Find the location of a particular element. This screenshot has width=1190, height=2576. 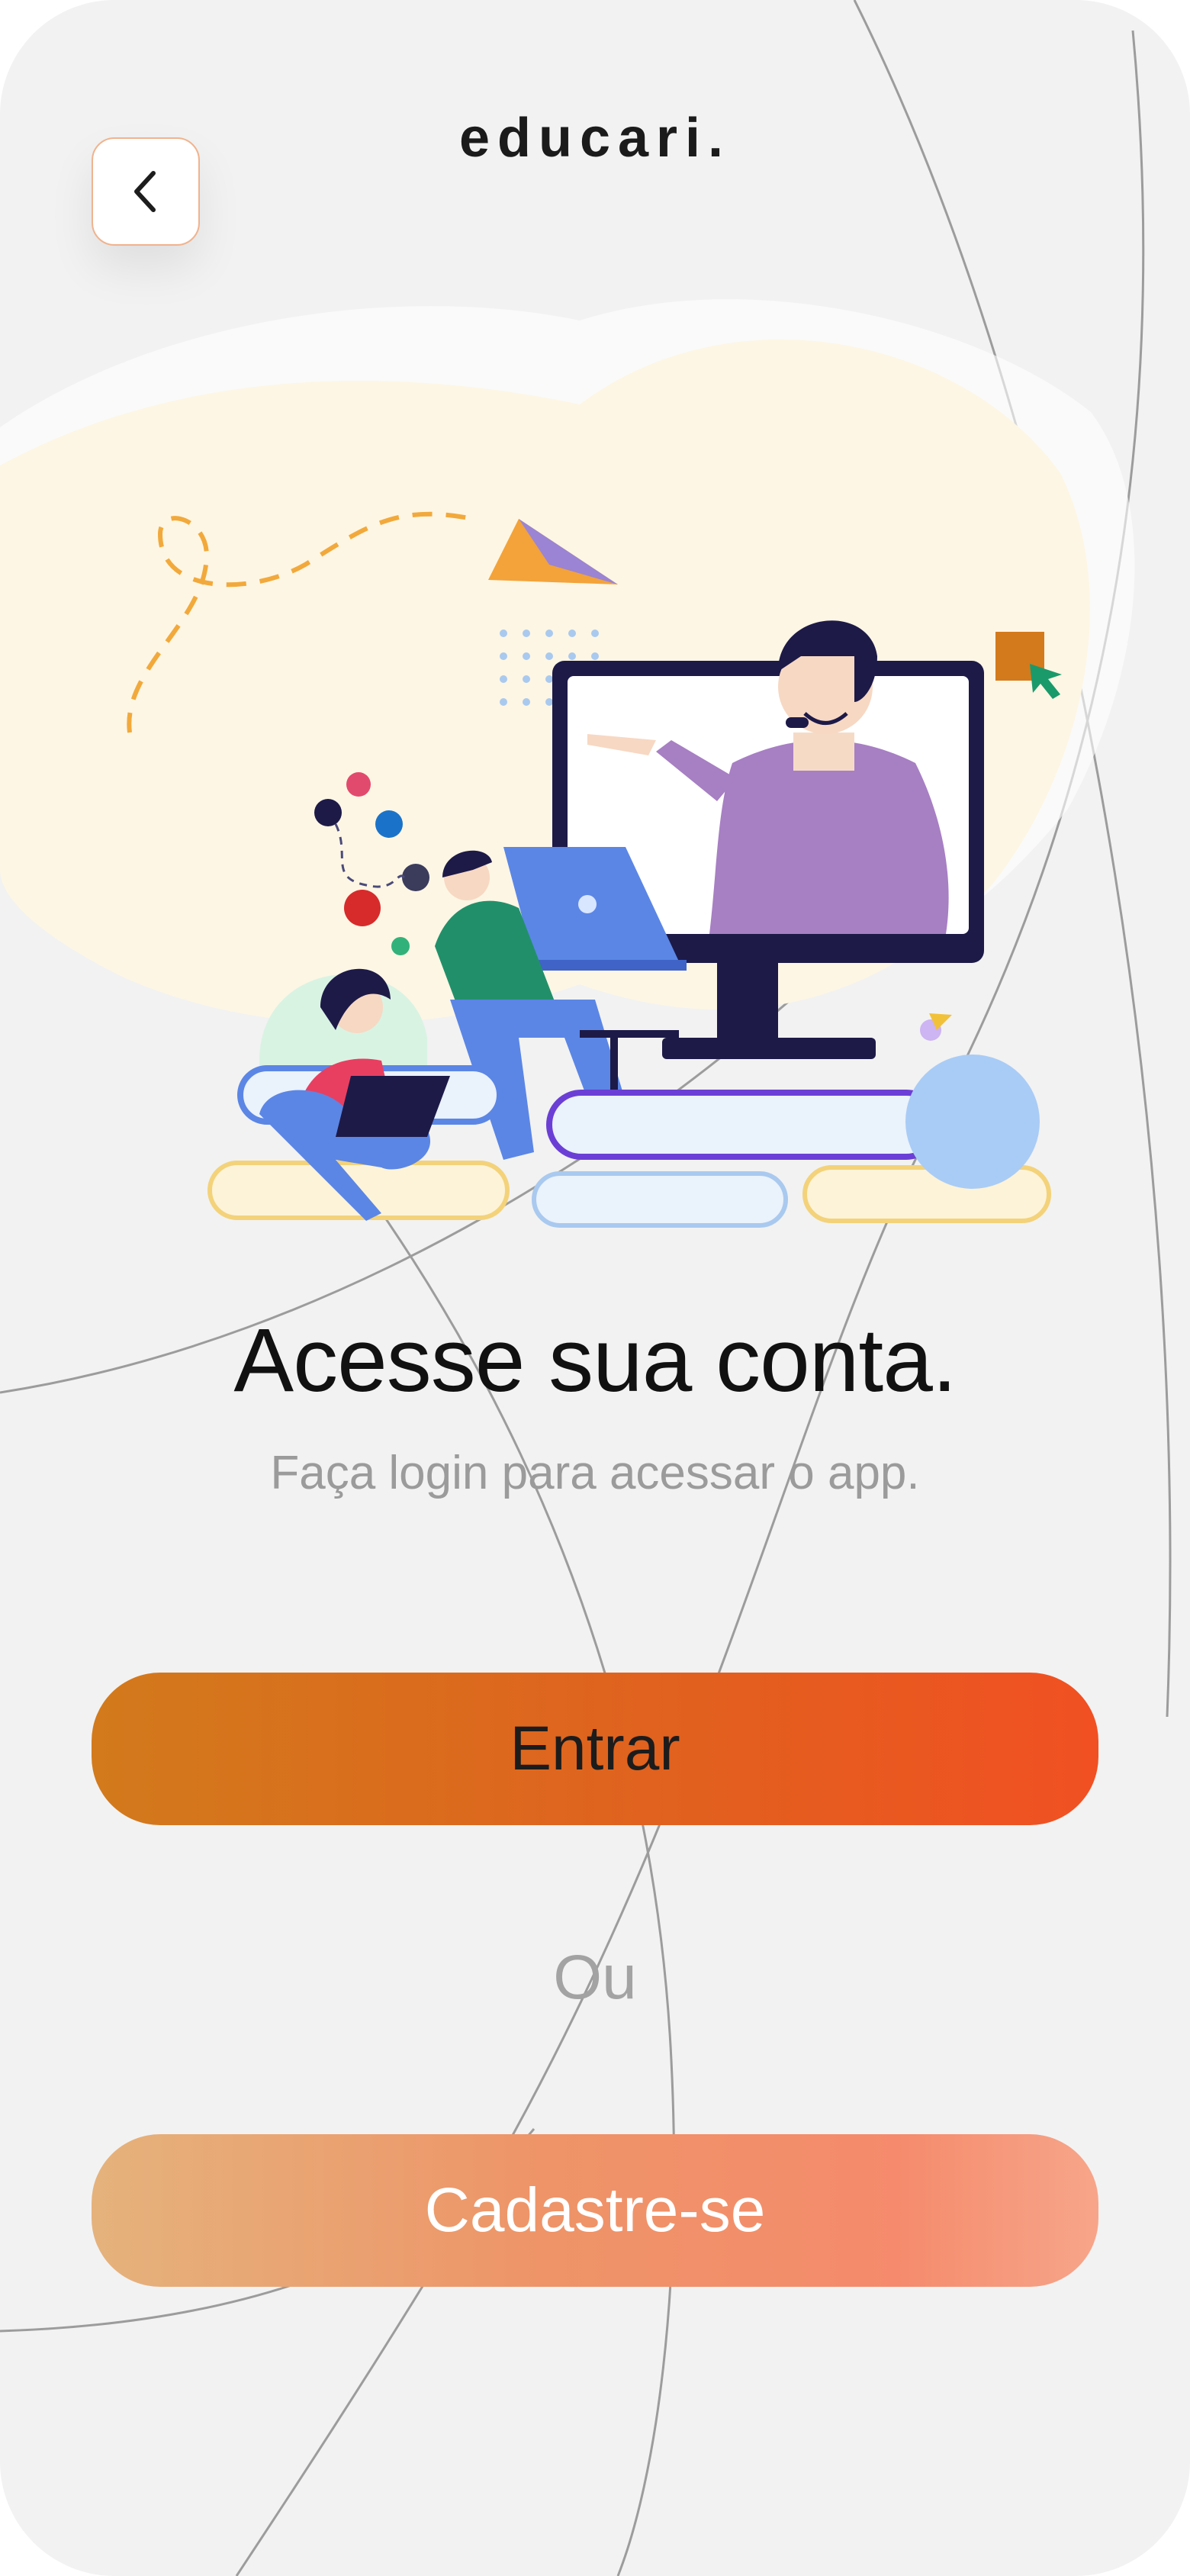

login-button: Entrar is located at coordinates (595, 1749).